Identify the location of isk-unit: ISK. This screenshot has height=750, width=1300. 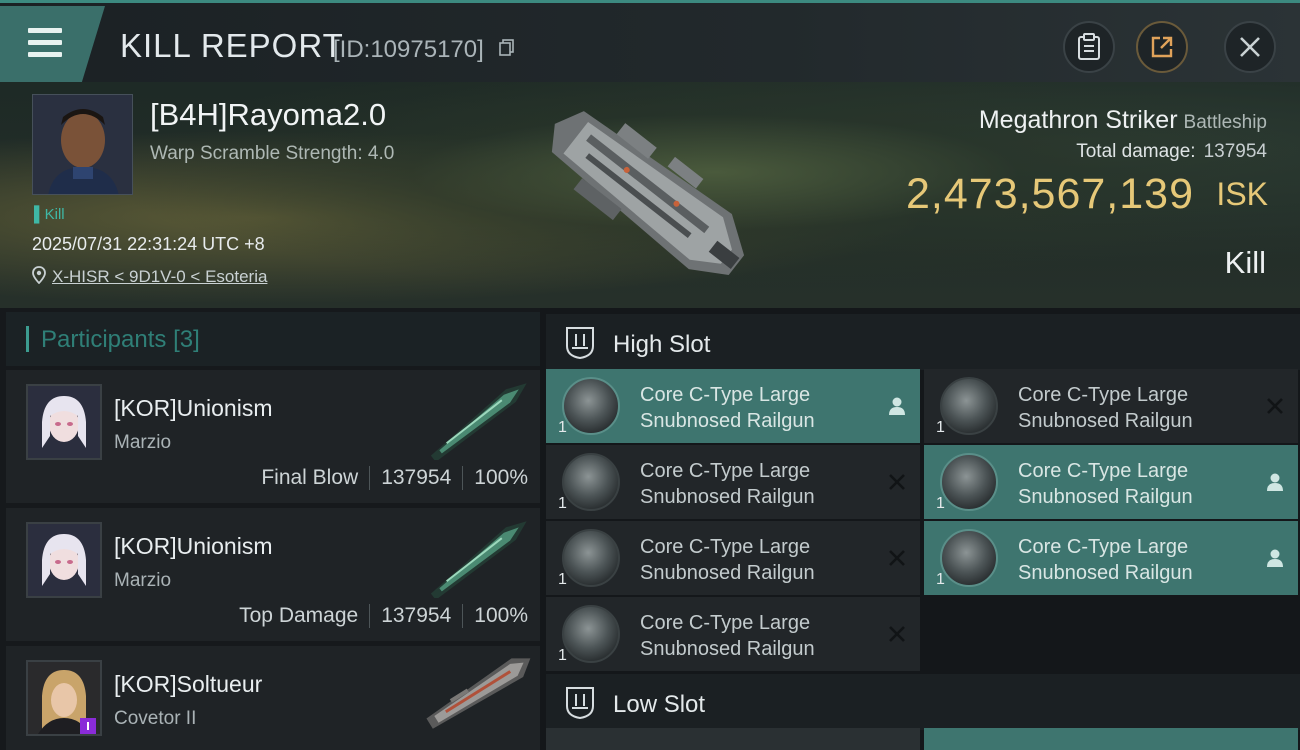
(1242, 194).